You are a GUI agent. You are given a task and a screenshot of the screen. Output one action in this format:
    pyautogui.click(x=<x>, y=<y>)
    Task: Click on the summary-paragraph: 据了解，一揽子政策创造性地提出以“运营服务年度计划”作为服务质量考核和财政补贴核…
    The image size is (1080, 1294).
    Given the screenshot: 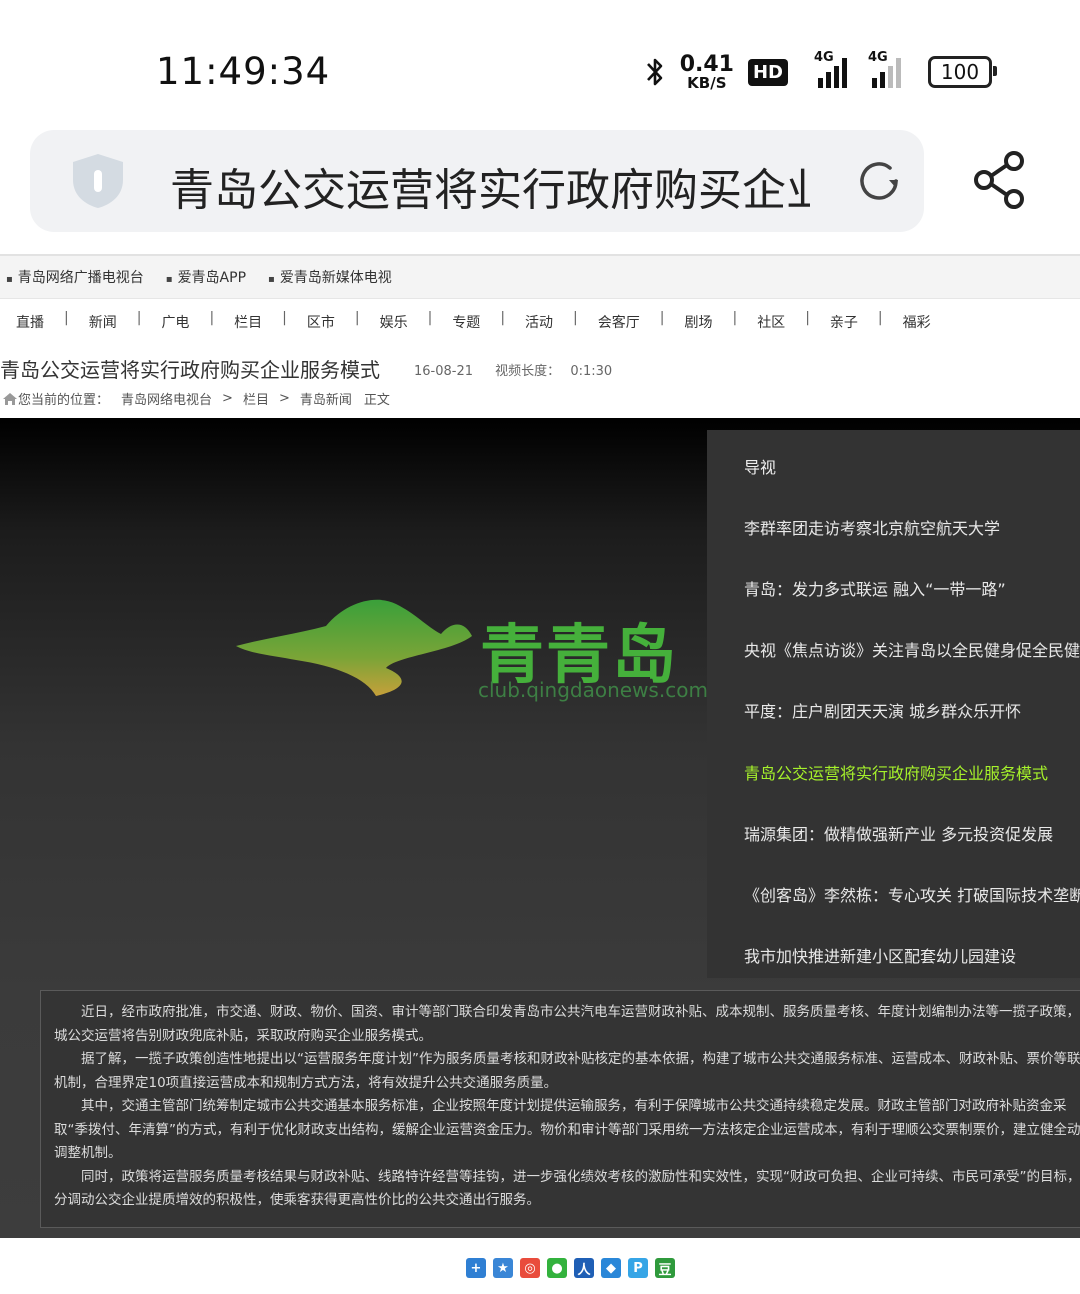 What is the action you would take?
    pyautogui.click(x=567, y=1071)
    